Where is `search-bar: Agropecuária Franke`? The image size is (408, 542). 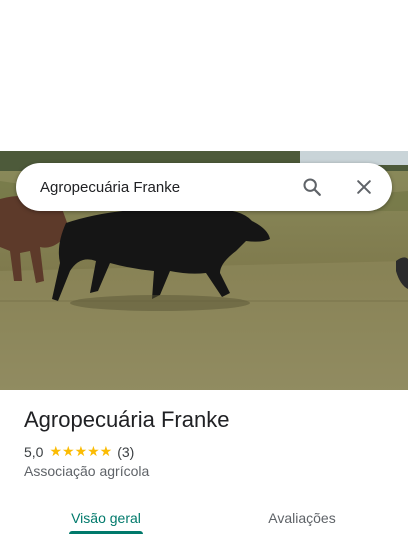 search-bar: Agropecuária Franke is located at coordinates (204, 187).